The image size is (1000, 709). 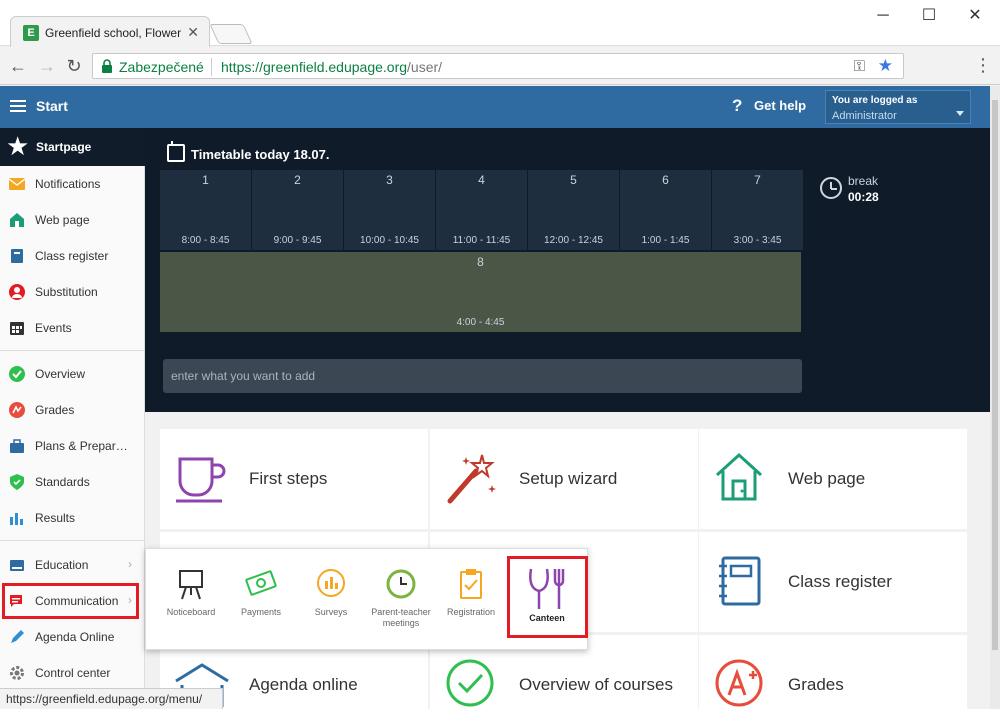 I want to click on reload-button: ↻, so click(x=74, y=66).